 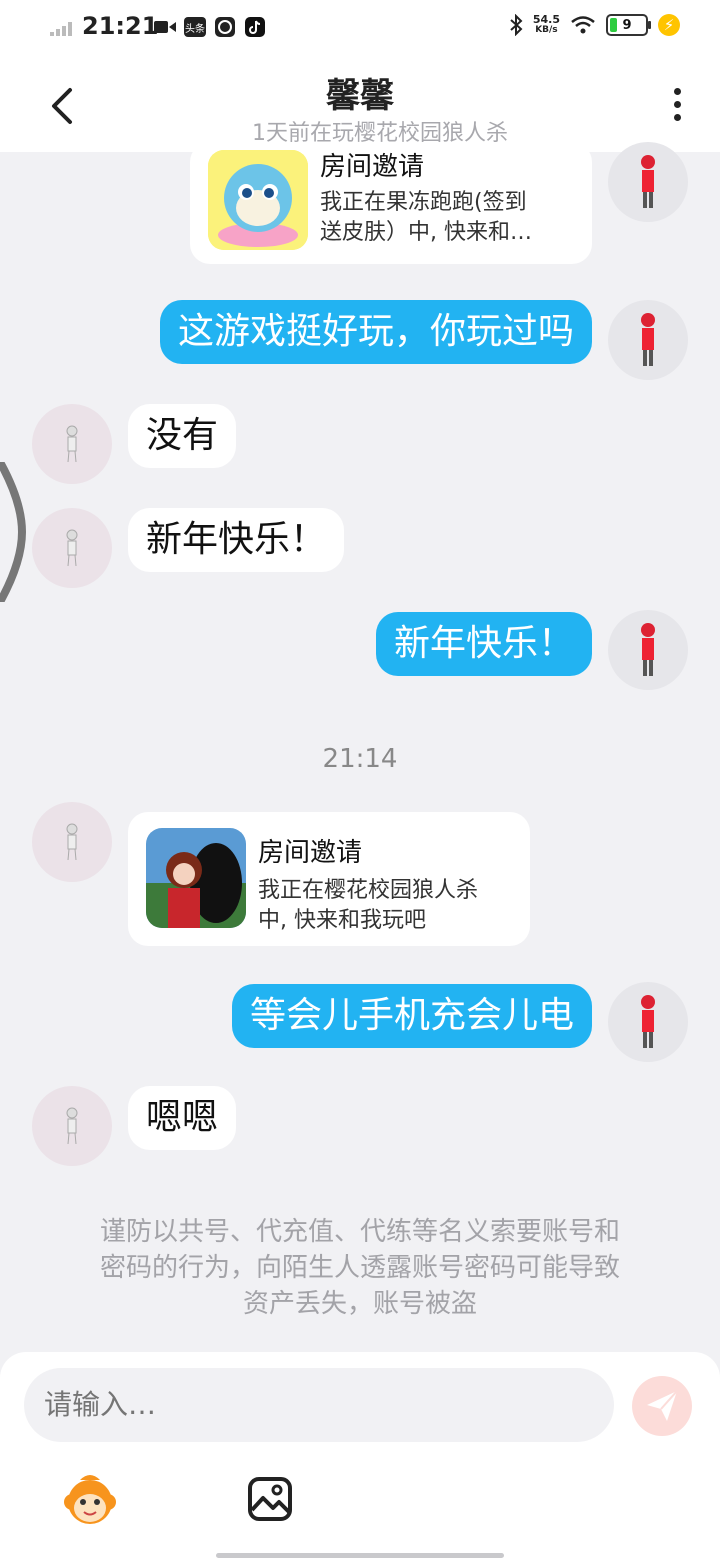 I want to click on status-time: 21:21, so click(x=120, y=26).